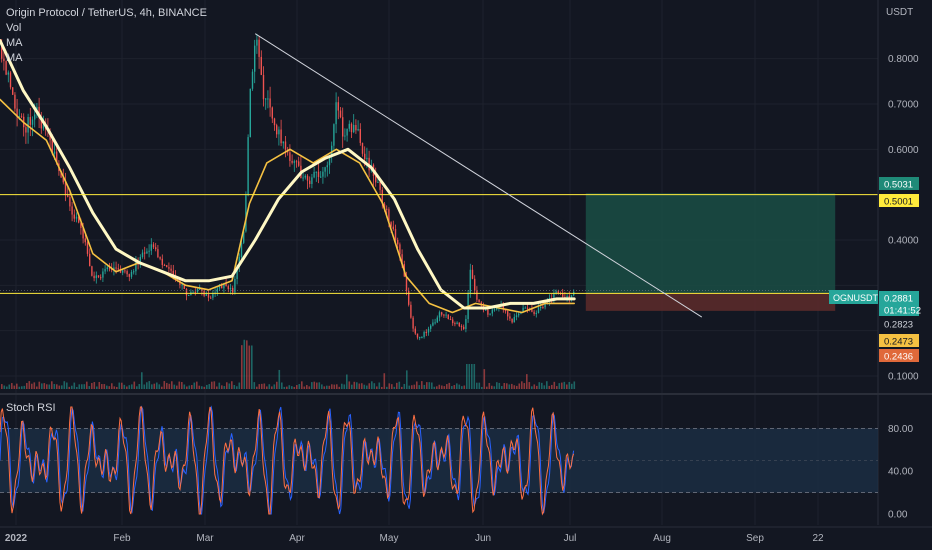 The image size is (932, 550). Describe the element at coordinates (903, 240) in the screenshot. I see `price-tick-label: 0.4000` at that location.